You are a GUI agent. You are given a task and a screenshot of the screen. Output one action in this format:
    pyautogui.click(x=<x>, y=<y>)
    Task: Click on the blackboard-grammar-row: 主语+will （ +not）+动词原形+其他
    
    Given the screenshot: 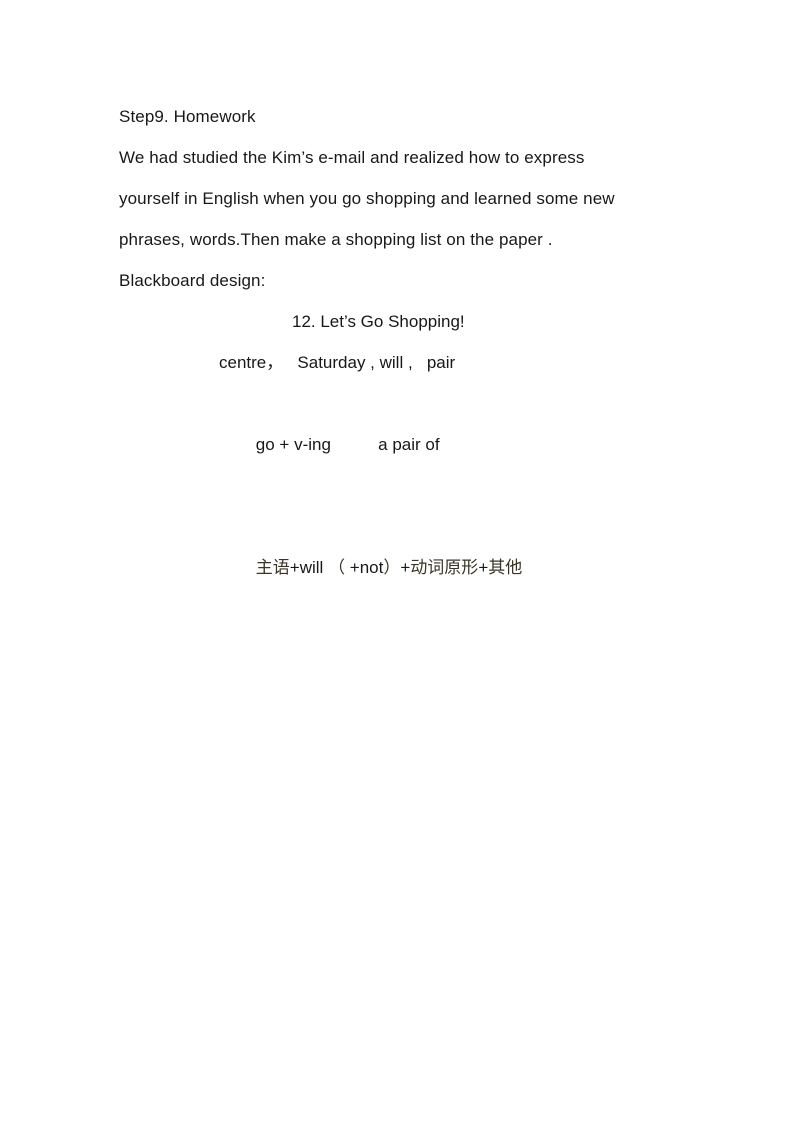 What is the action you would take?
    pyautogui.click(x=398, y=568)
    